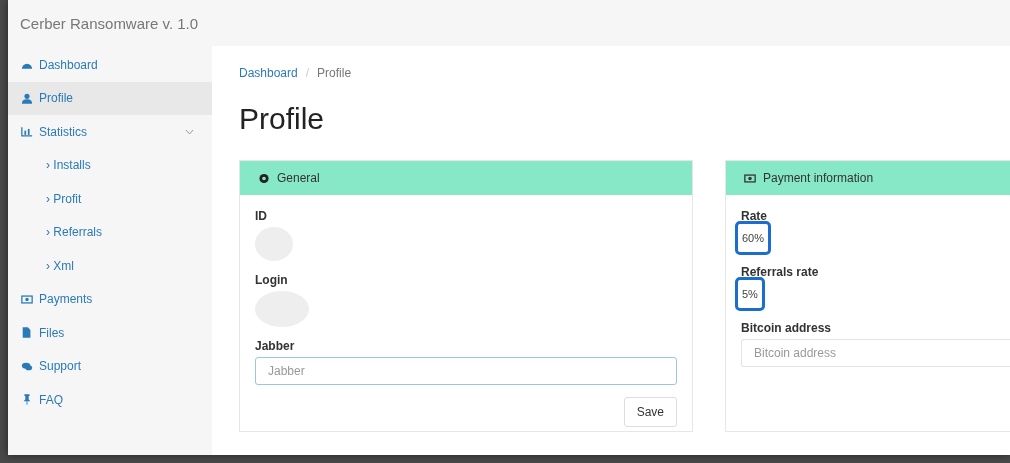 Image resolution: width=1010 pixels, height=463 pixels. What do you see at coordinates (282, 119) in the screenshot?
I see `page-title: Profile` at bounding box center [282, 119].